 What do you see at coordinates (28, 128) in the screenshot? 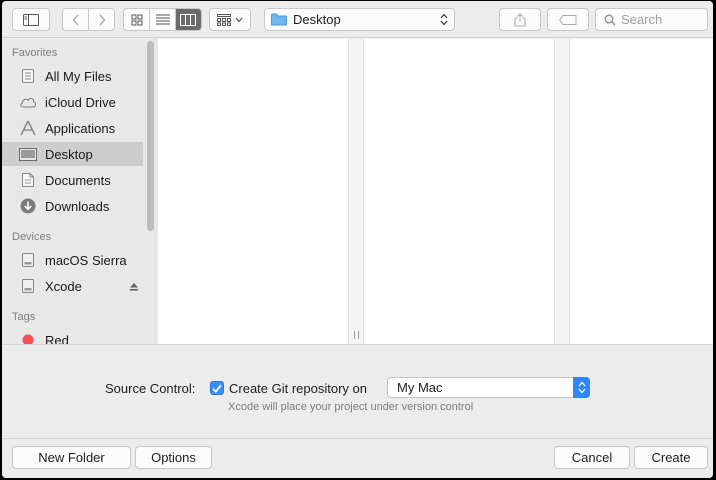
I see `applications-icon` at bounding box center [28, 128].